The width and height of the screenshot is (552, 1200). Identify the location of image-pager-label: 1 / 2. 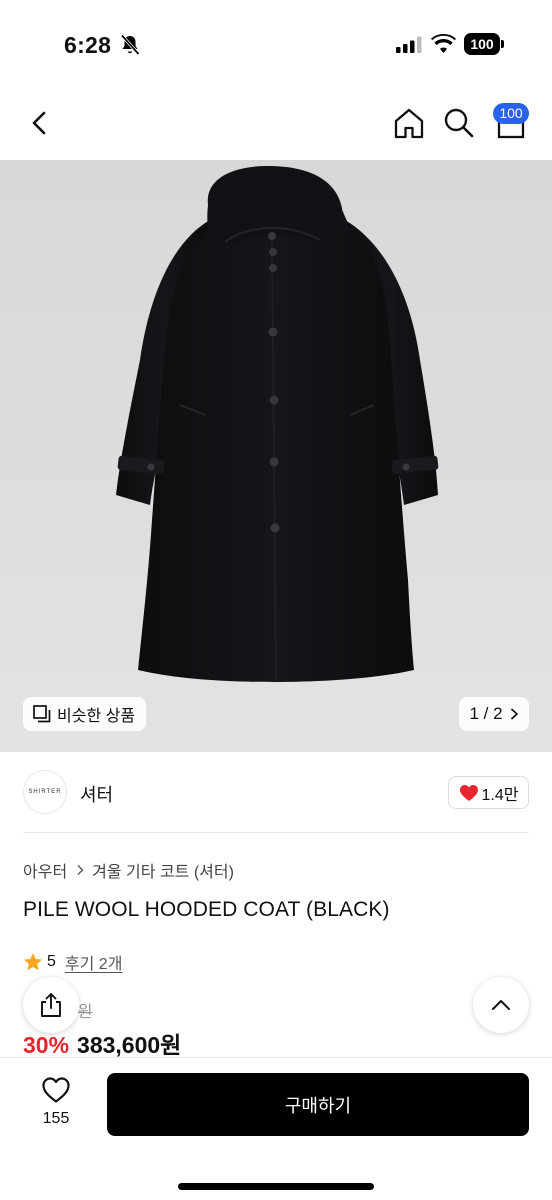
(486, 713).